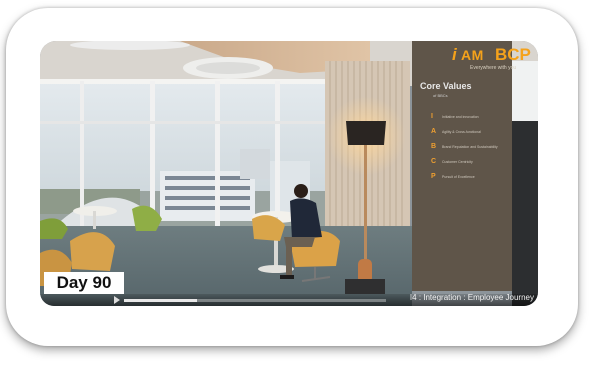 The width and height of the screenshot is (590, 375). I want to click on core-value-letter: P, so click(433, 176).